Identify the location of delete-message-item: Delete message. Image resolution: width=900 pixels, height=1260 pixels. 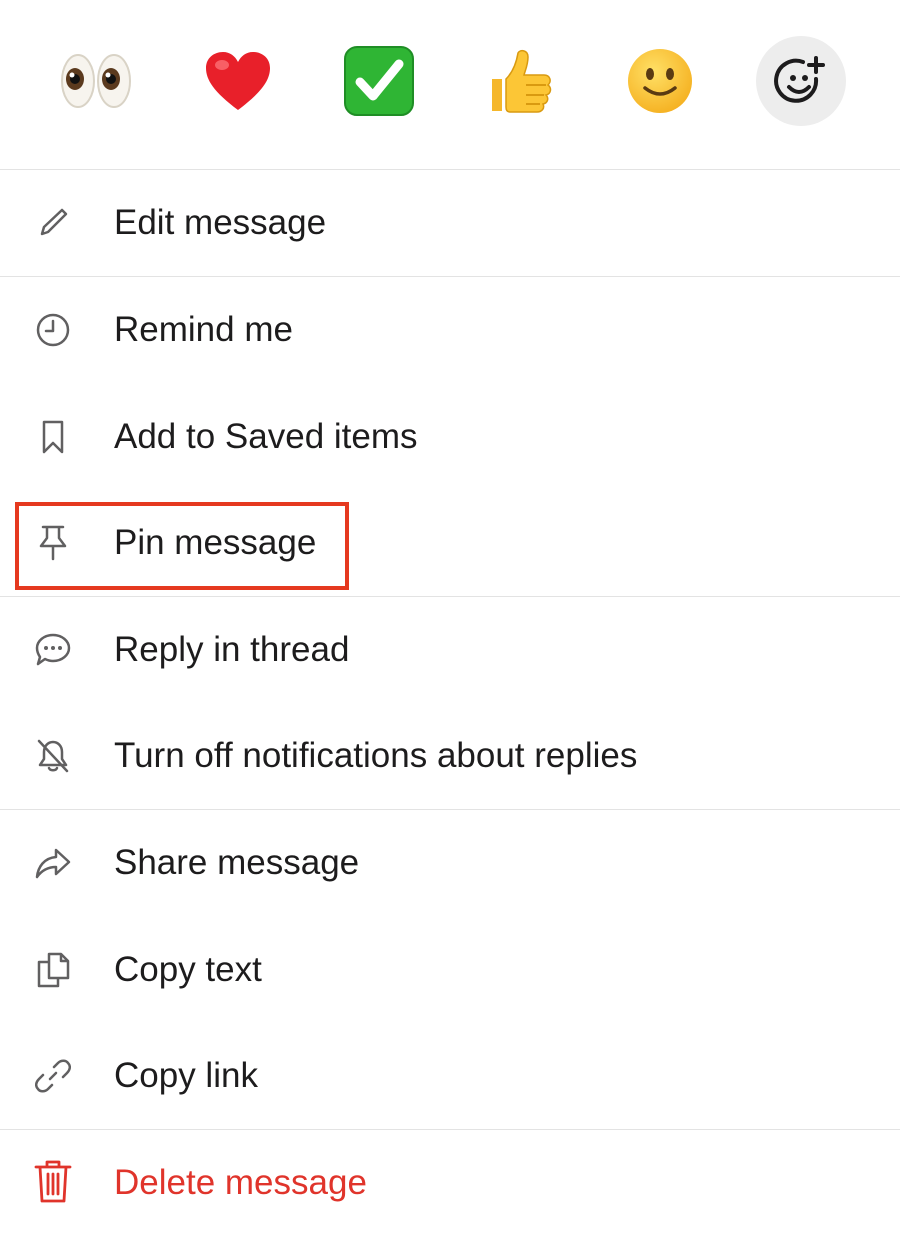
(450, 1182).